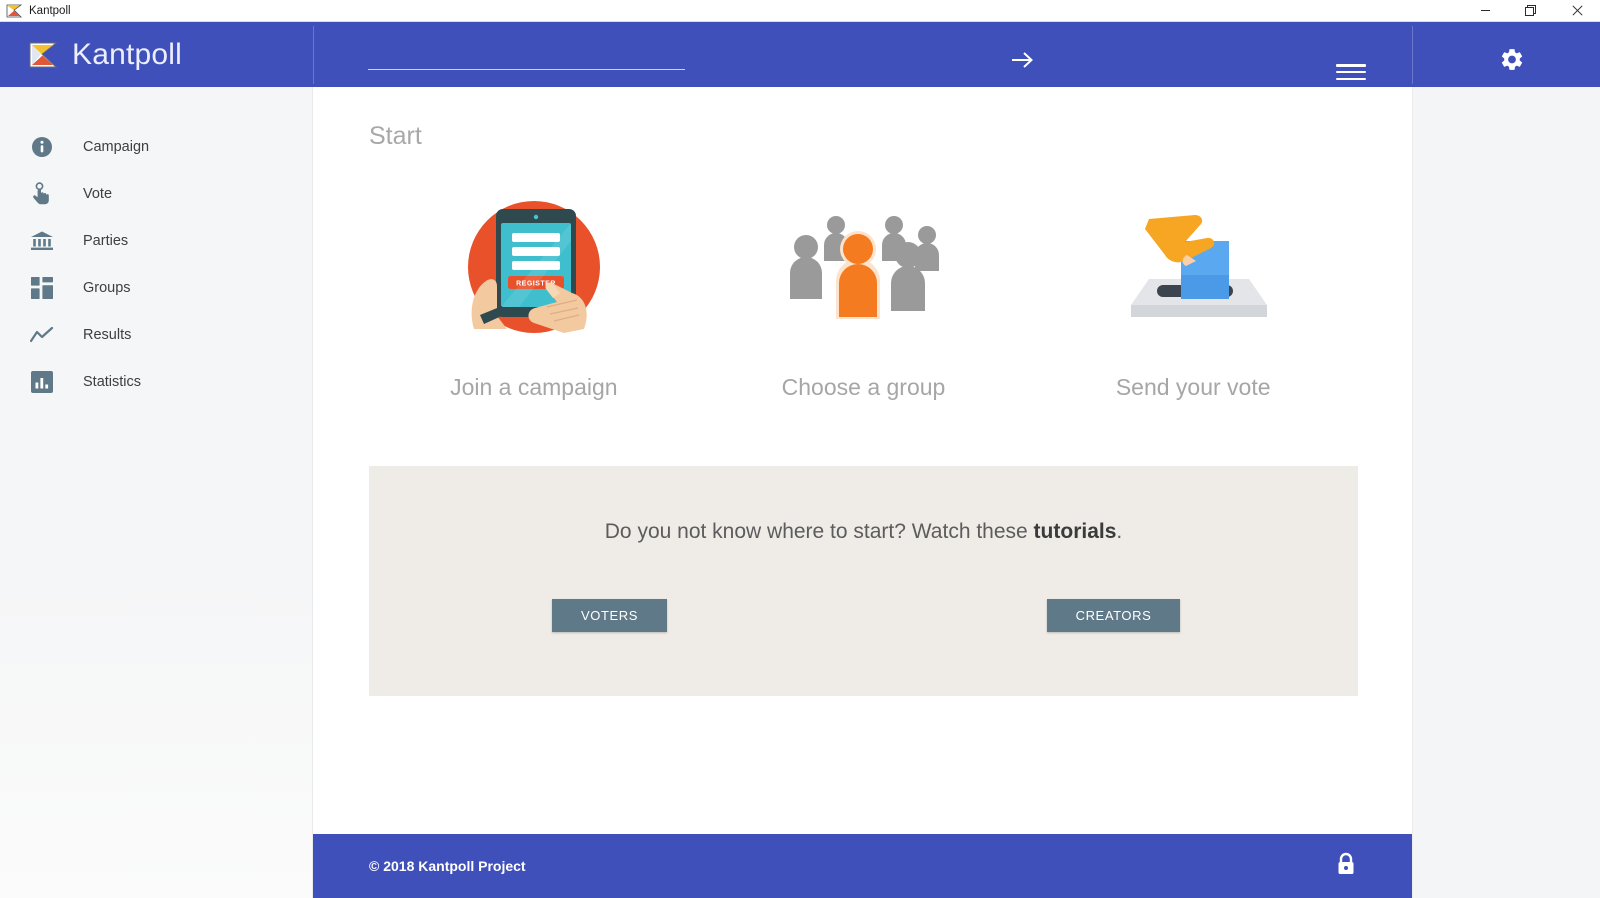 This screenshot has height=898, width=1600. What do you see at coordinates (42, 335) in the screenshot?
I see `line-chart-icon` at bounding box center [42, 335].